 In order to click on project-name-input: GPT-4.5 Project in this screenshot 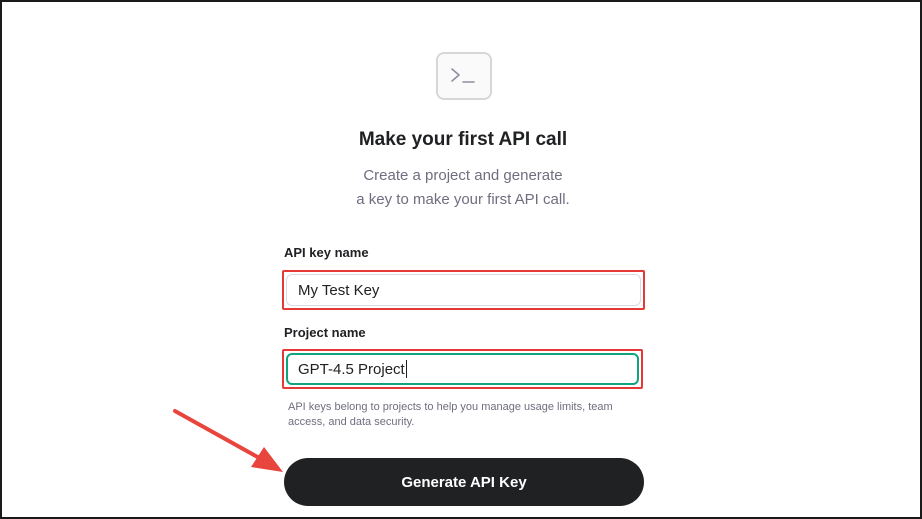, I will do `click(462, 369)`.